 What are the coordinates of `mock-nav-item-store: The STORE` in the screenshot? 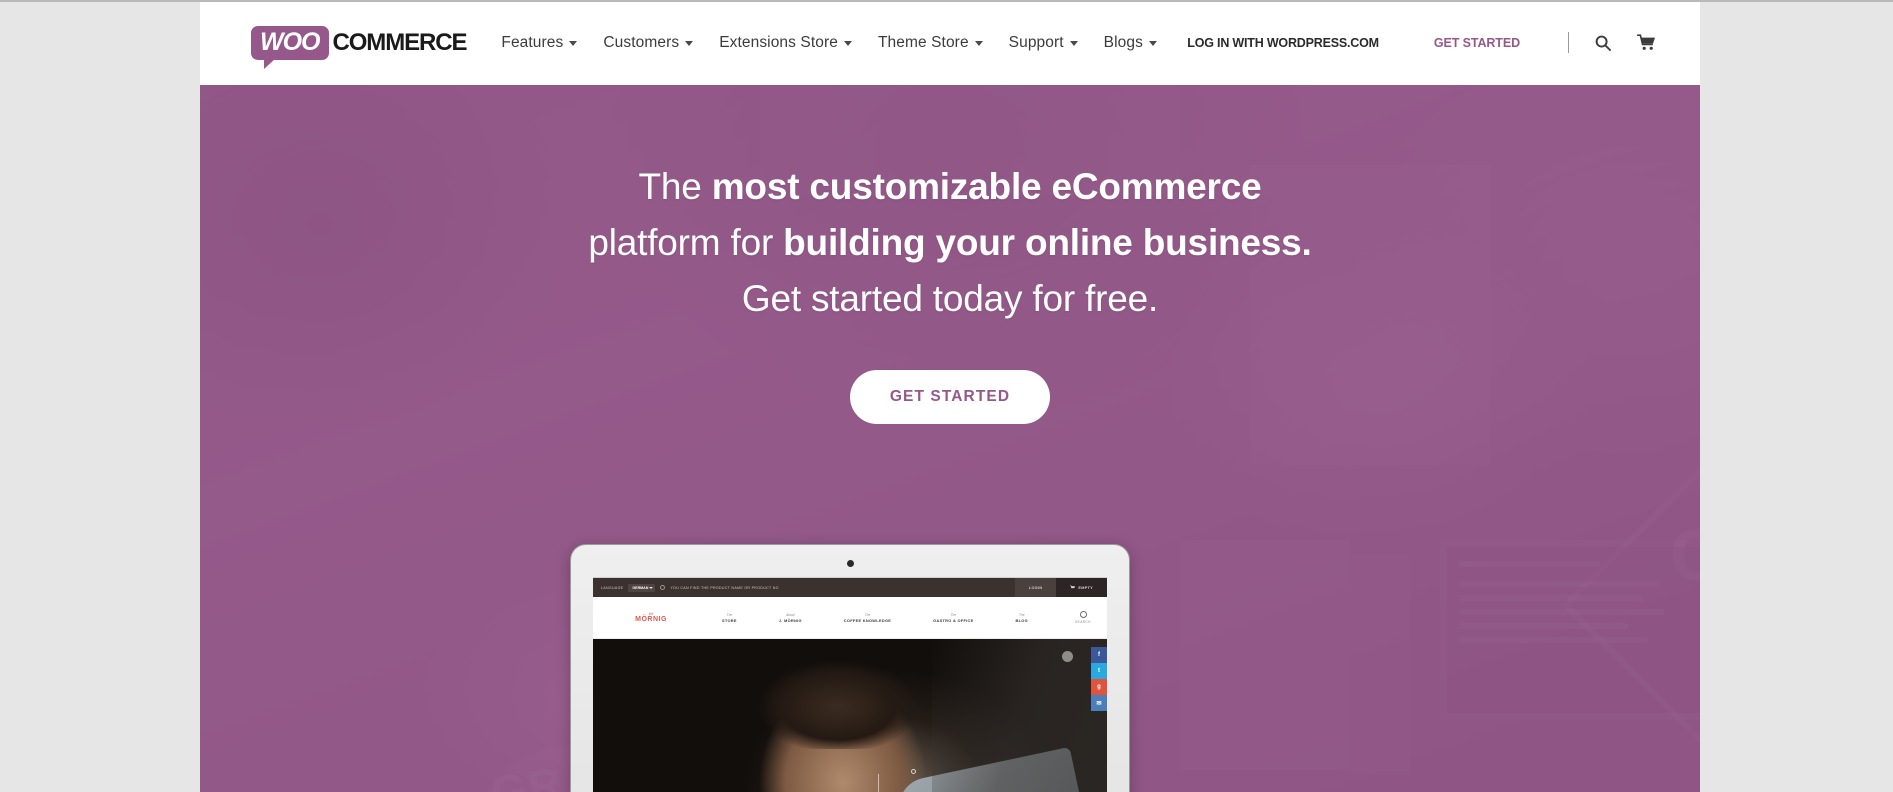 It's located at (729, 618).